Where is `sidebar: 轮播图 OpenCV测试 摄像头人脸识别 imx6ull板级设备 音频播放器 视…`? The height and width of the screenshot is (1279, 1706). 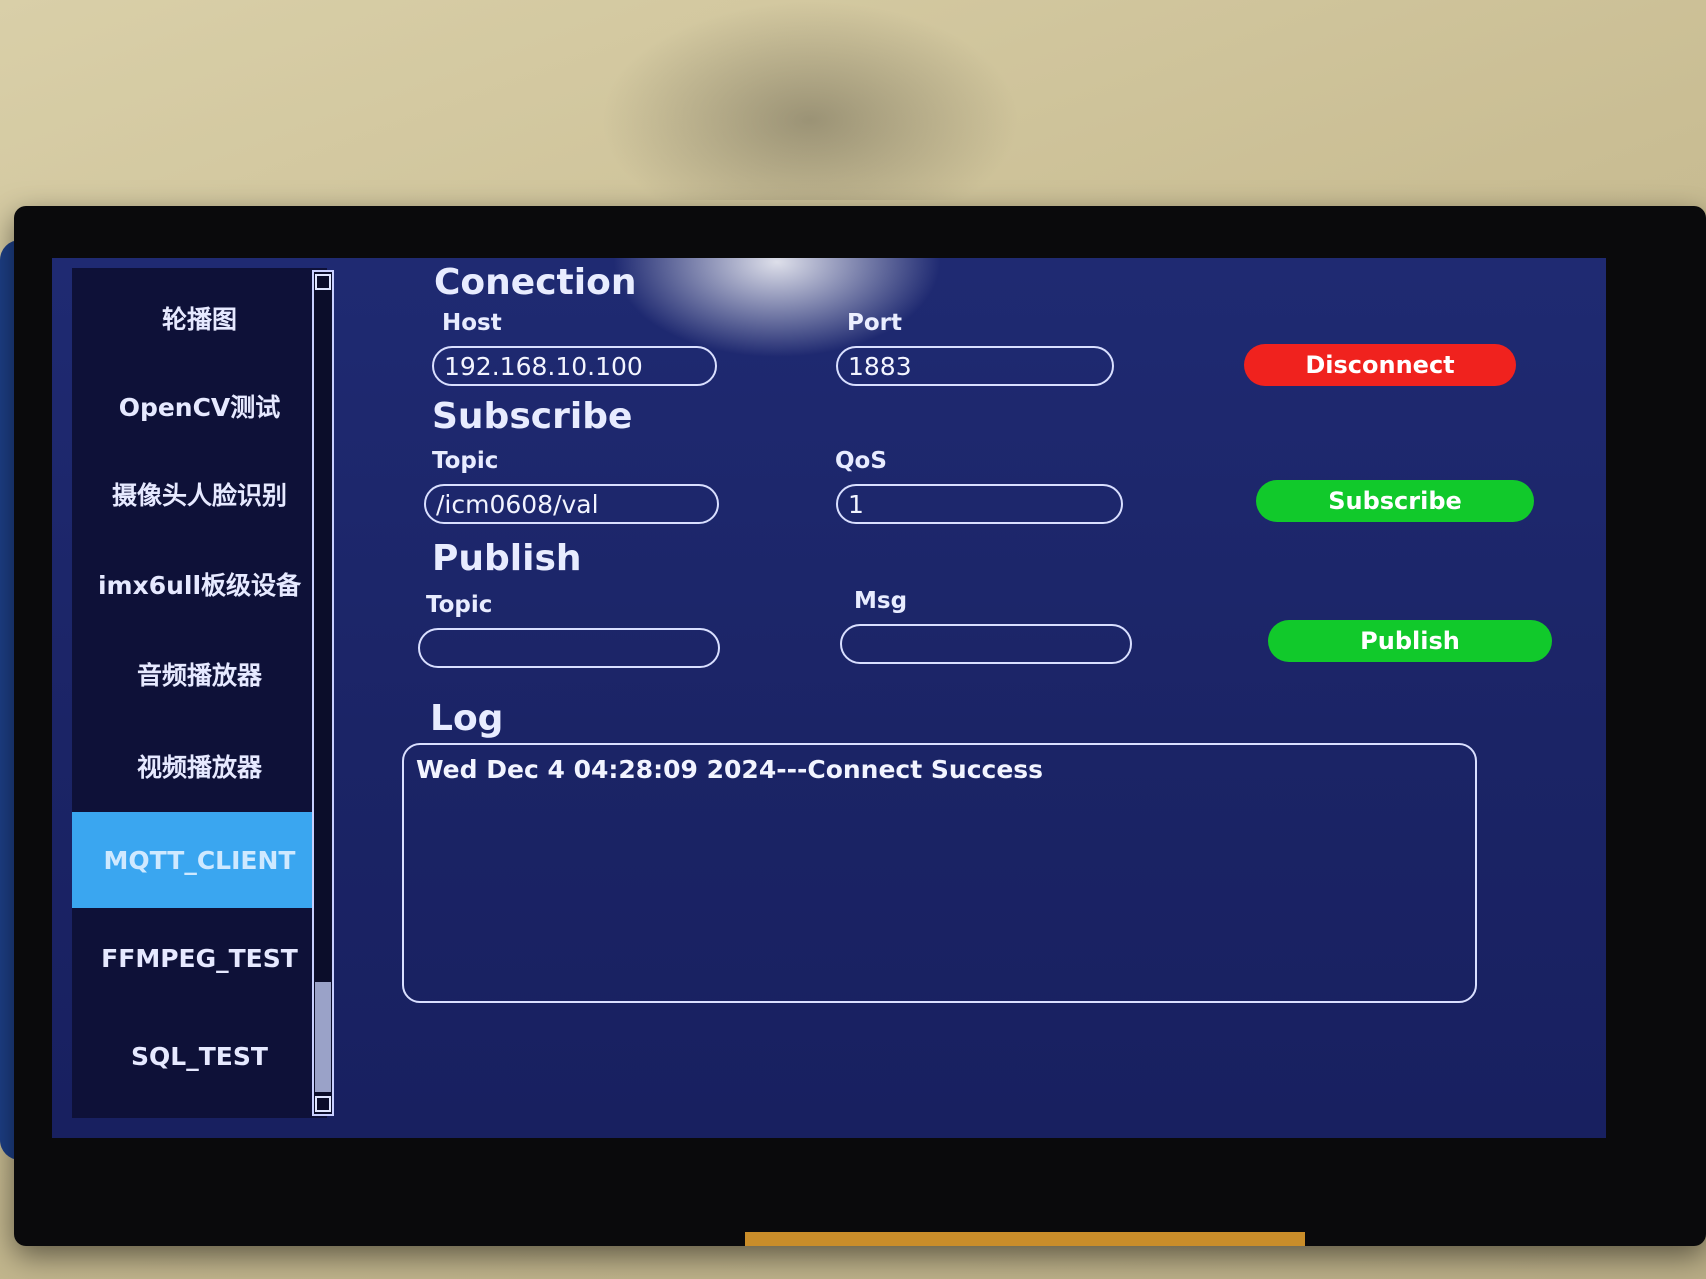 sidebar: 轮播图 OpenCV测试 摄像头人脸识别 imx6ull板级设备 音频播放器 视… is located at coordinates (199, 693).